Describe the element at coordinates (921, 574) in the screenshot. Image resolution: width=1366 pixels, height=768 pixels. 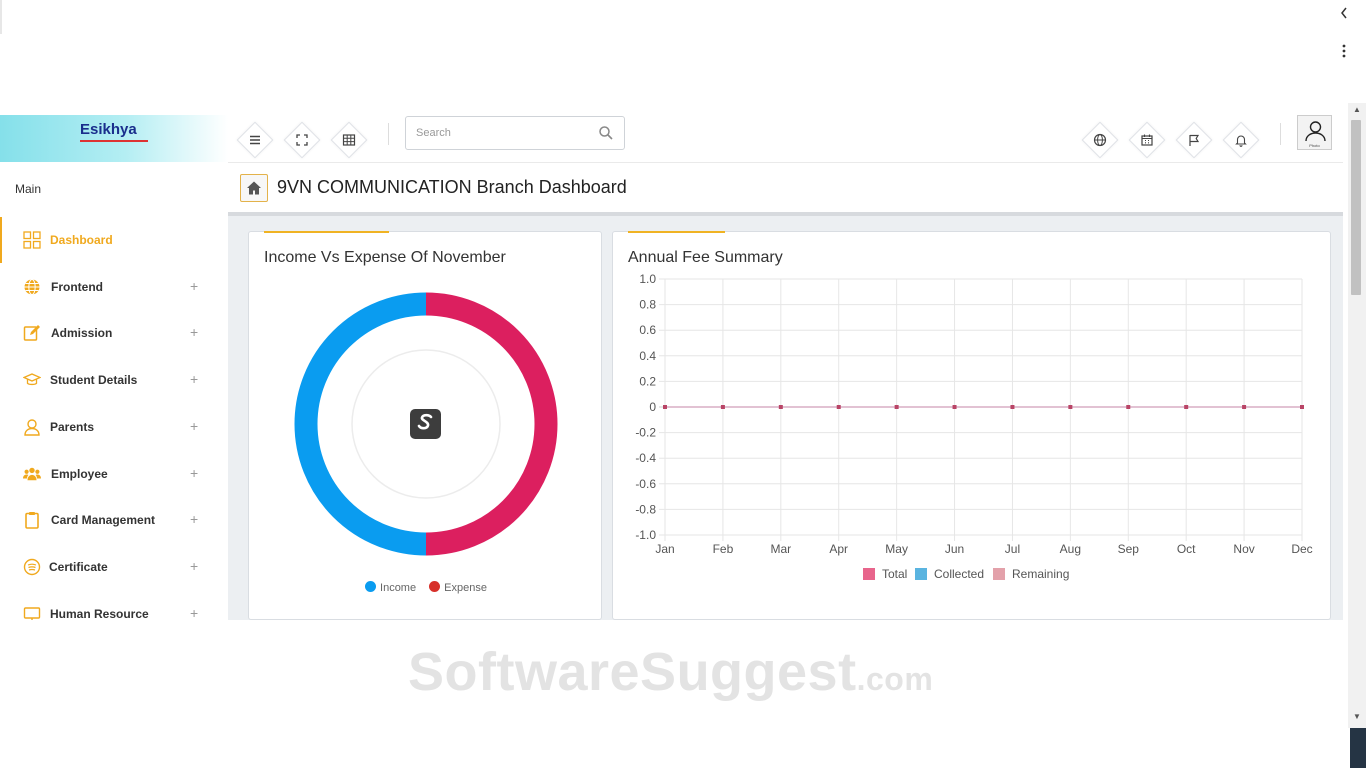
I see `legend-swatch` at that location.